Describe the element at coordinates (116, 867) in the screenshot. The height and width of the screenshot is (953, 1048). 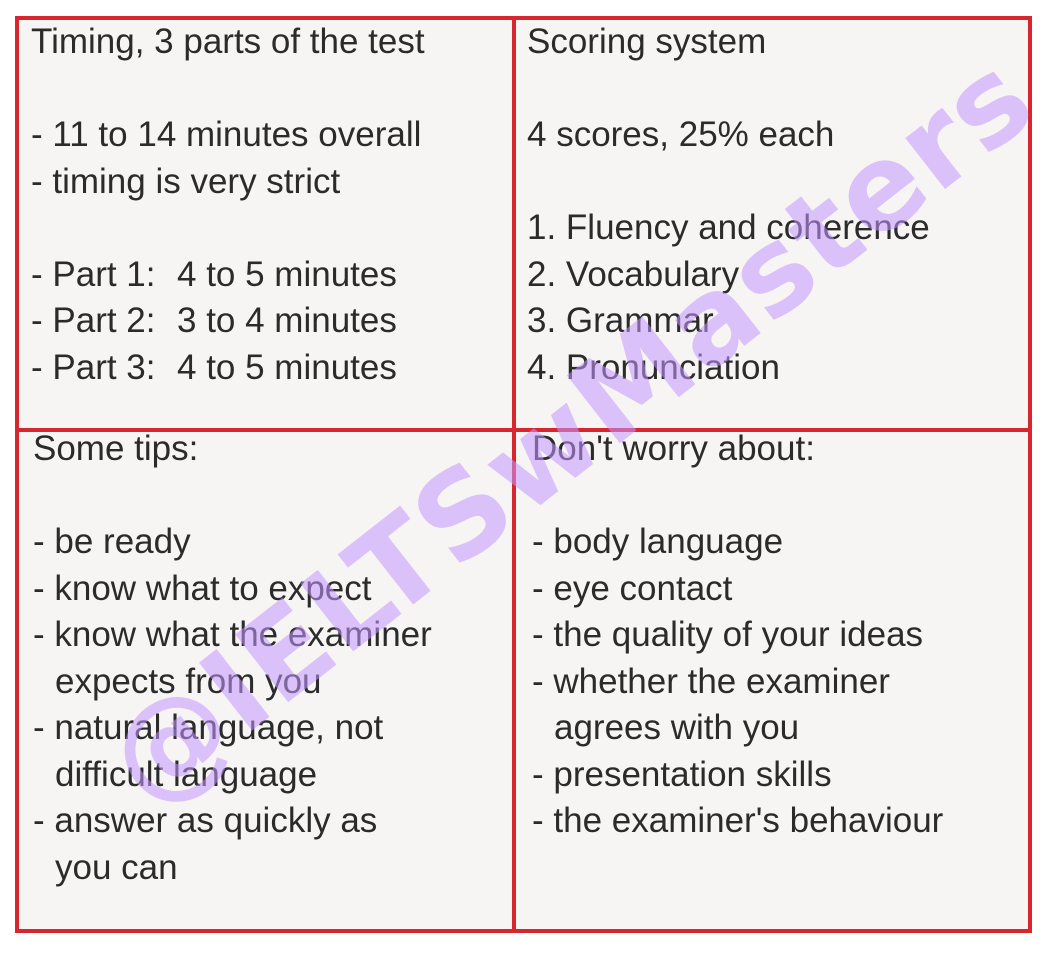
I see `tip-item-continued: you can` at that location.